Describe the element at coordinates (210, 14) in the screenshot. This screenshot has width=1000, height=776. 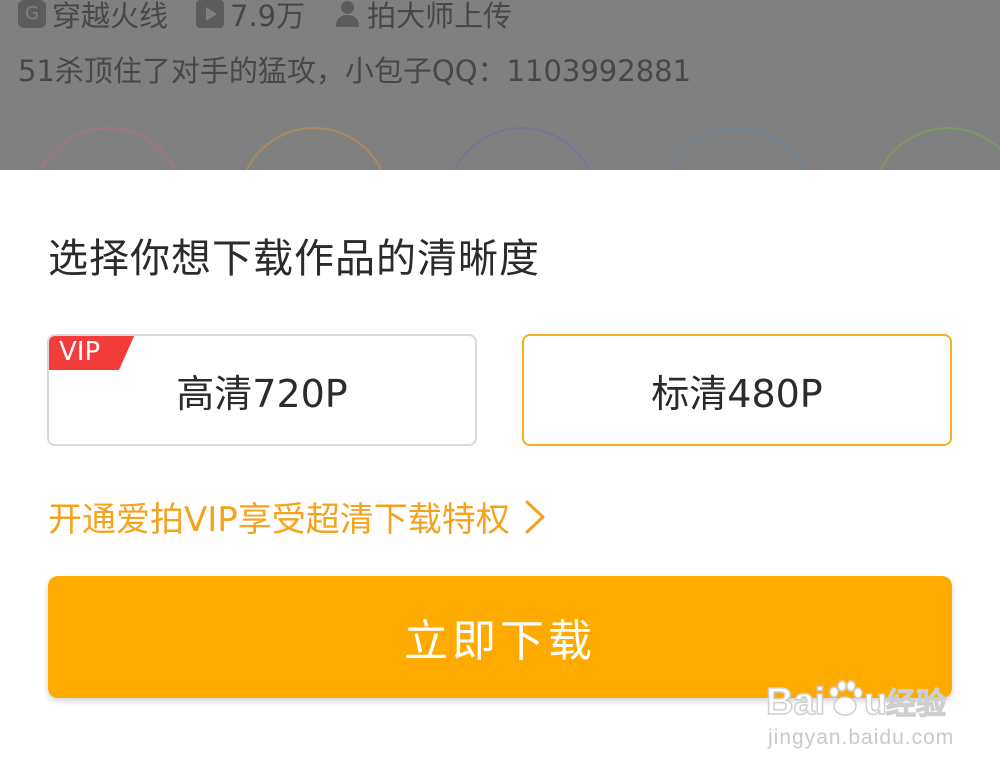
I see `play-icon` at that location.